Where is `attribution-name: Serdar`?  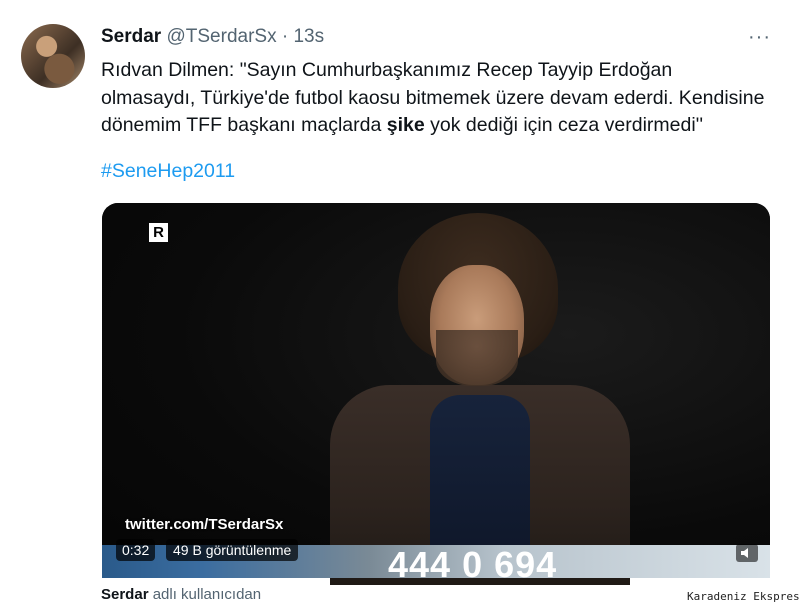 attribution-name: Serdar is located at coordinates (125, 594).